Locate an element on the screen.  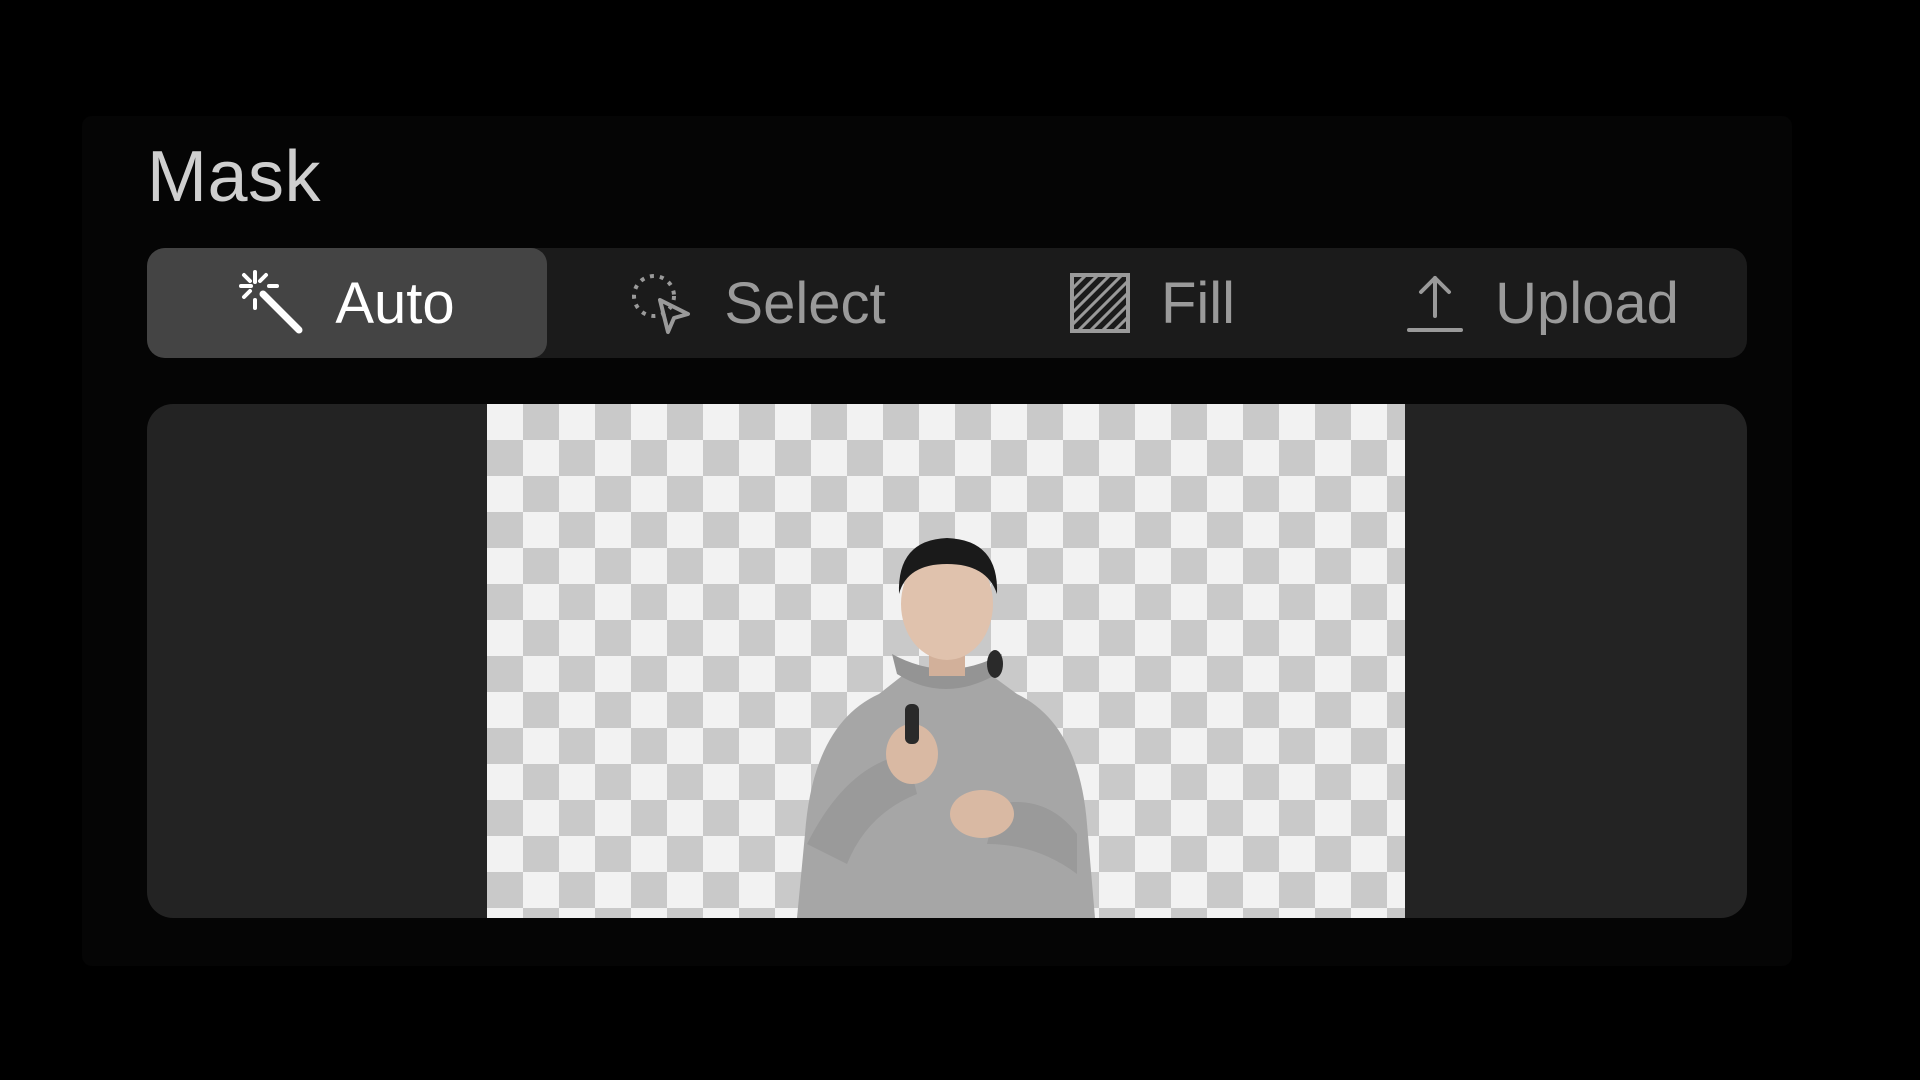
mask-mode-tabs: Auto Select Fill Upload is located at coordinates (947, 303).